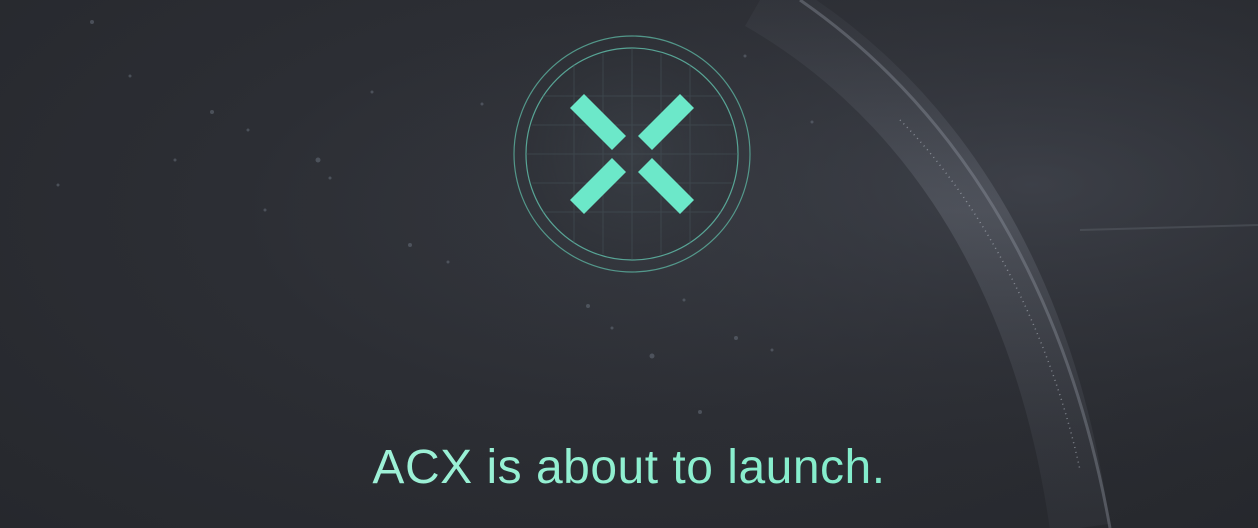 This screenshot has width=1258, height=528. Describe the element at coordinates (632, 154) in the screenshot. I see `acx-cross-logo-icon` at that location.